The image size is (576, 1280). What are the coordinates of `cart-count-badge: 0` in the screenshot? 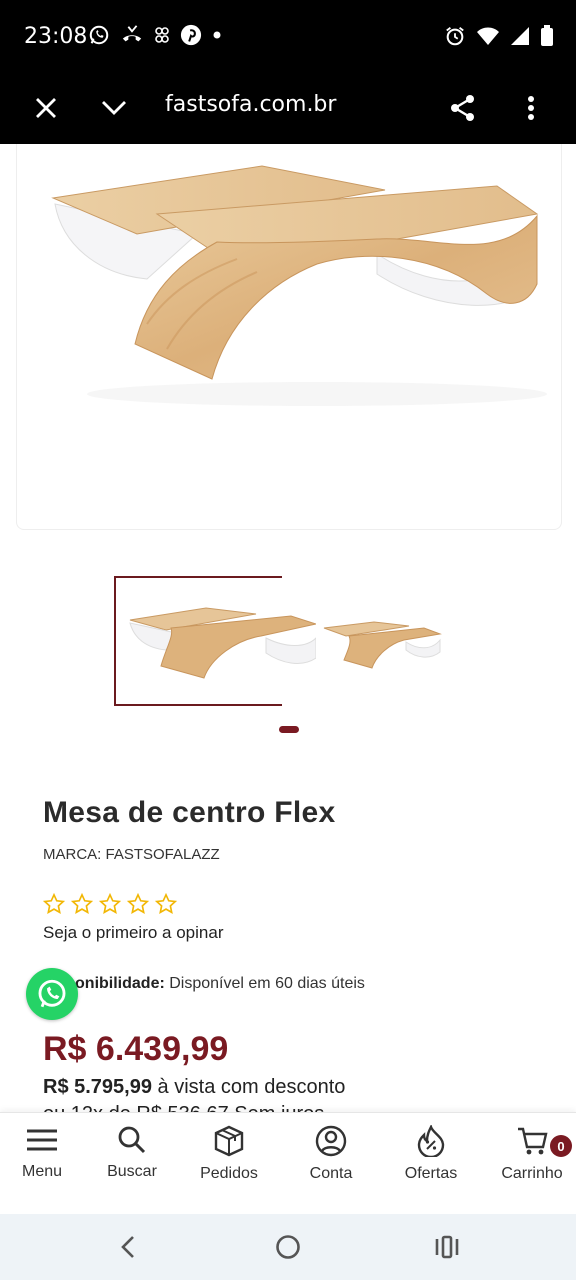 It's located at (561, 1146).